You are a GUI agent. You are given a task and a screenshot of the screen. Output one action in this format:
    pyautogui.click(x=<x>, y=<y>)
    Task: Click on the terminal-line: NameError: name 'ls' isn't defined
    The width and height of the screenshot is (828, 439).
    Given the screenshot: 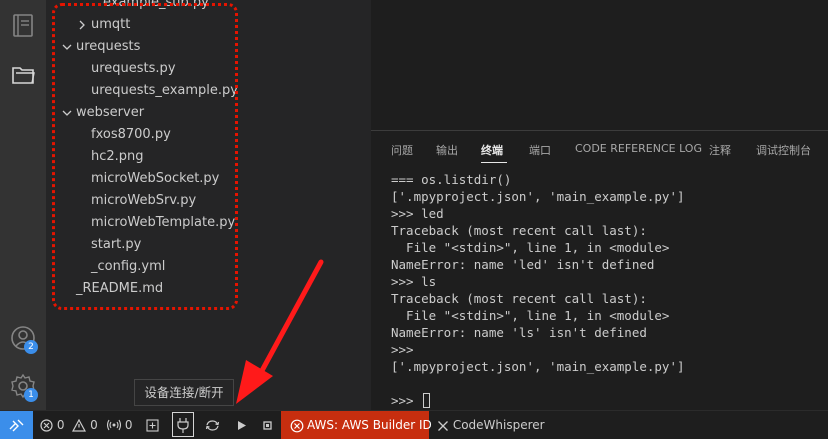 What is the action you would take?
    pyautogui.click(x=538, y=332)
    